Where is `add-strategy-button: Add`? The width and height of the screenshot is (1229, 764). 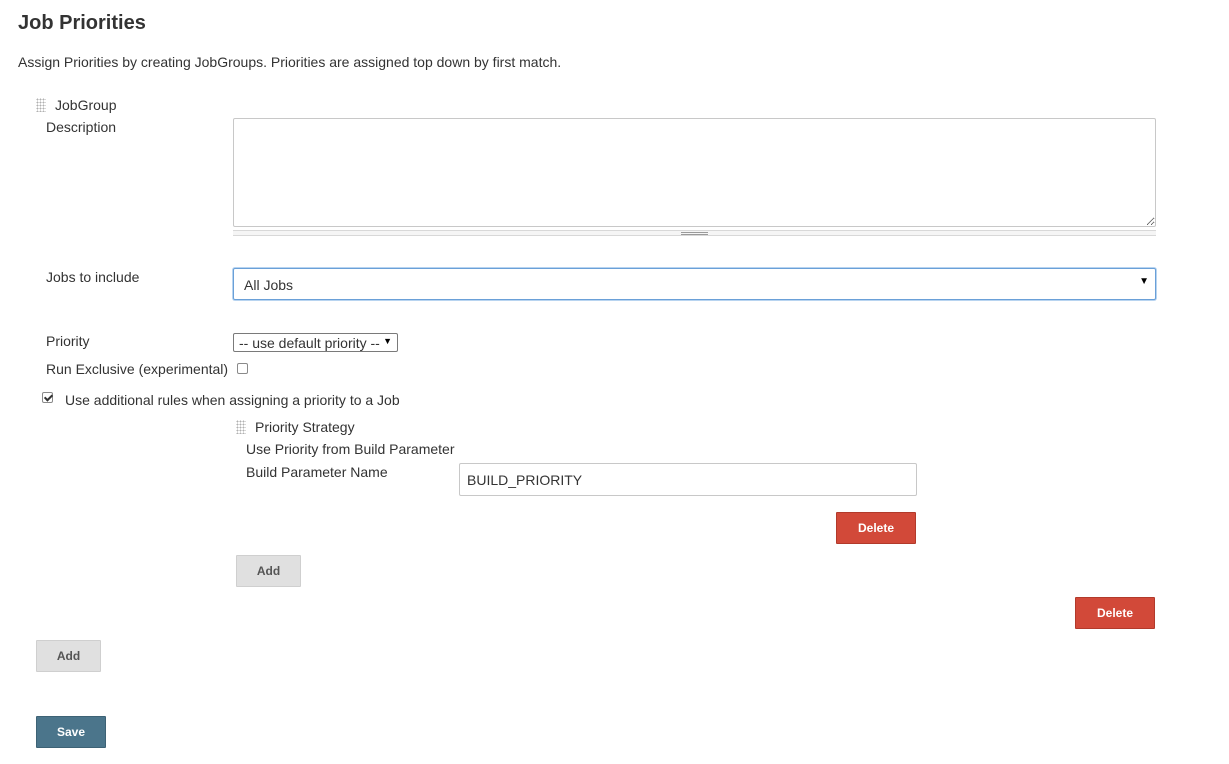
add-strategy-button: Add is located at coordinates (268, 571).